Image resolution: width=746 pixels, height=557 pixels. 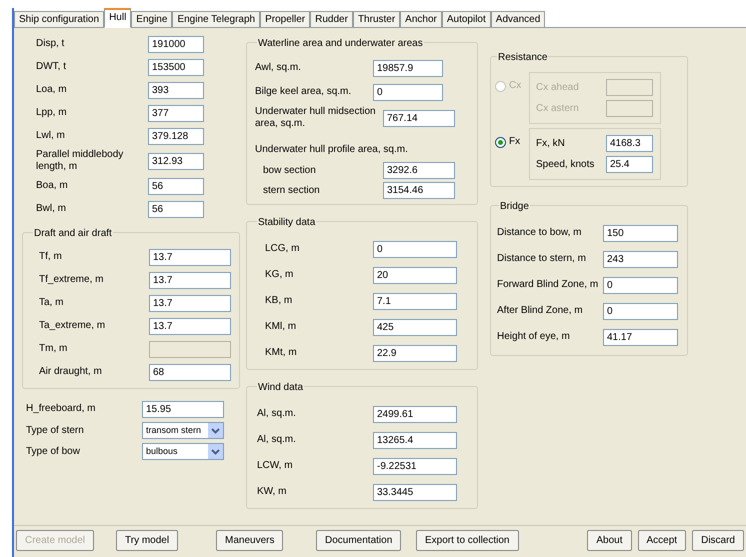 I want to click on field-label: KW, m, so click(x=272, y=492).